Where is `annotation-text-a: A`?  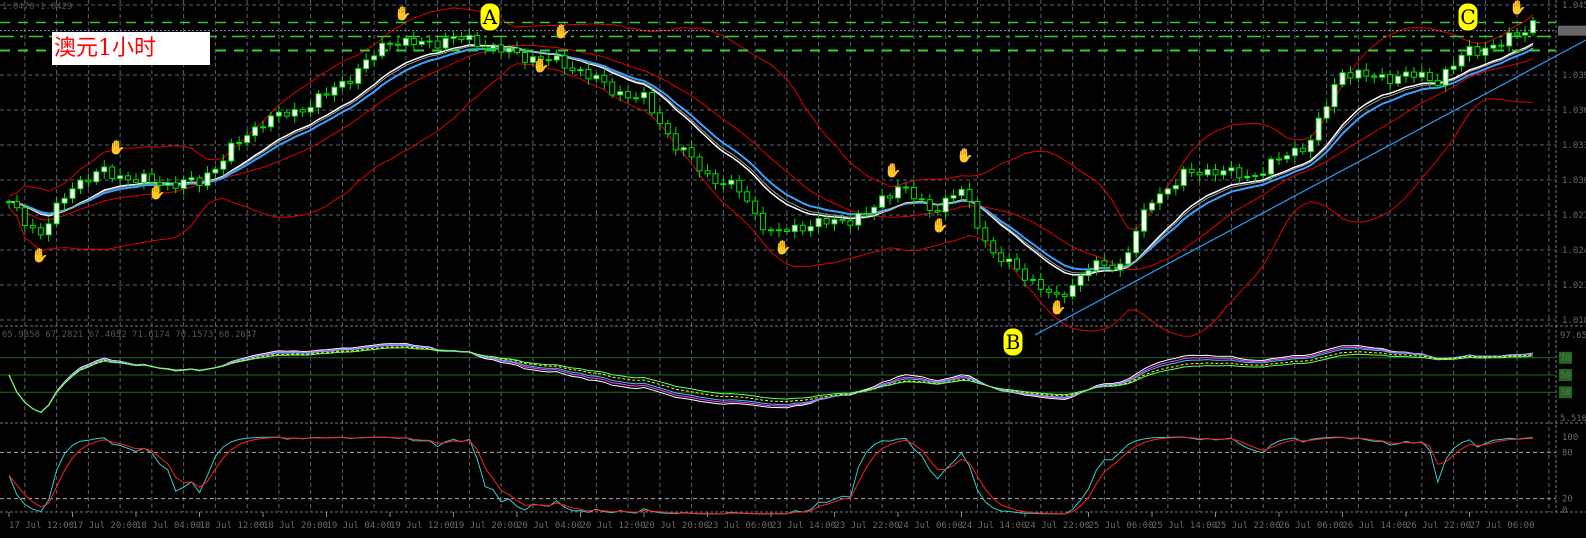
annotation-text-a: A is located at coordinates (490, 17).